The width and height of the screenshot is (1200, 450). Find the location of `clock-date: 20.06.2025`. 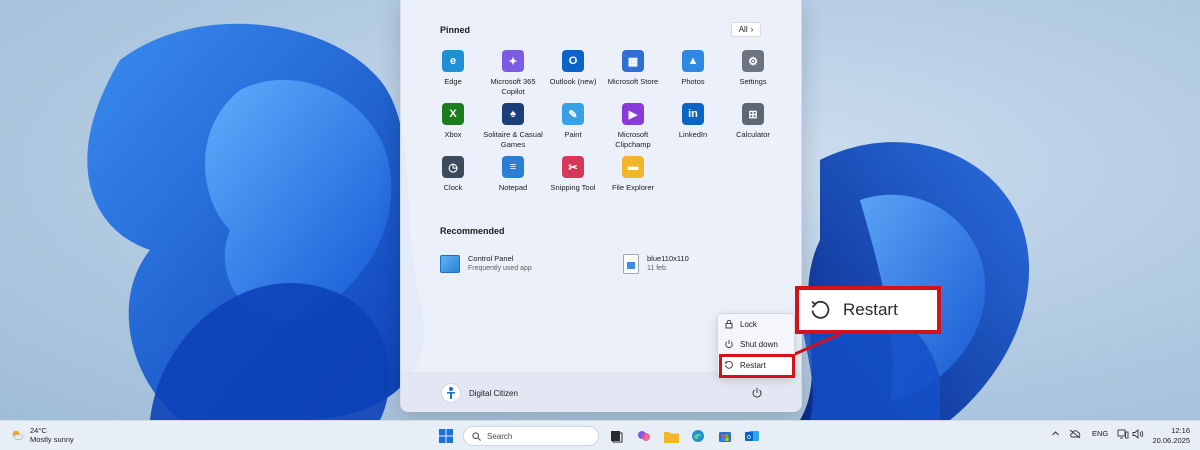

clock-date: 20.06.2025 is located at coordinates (1171, 440).